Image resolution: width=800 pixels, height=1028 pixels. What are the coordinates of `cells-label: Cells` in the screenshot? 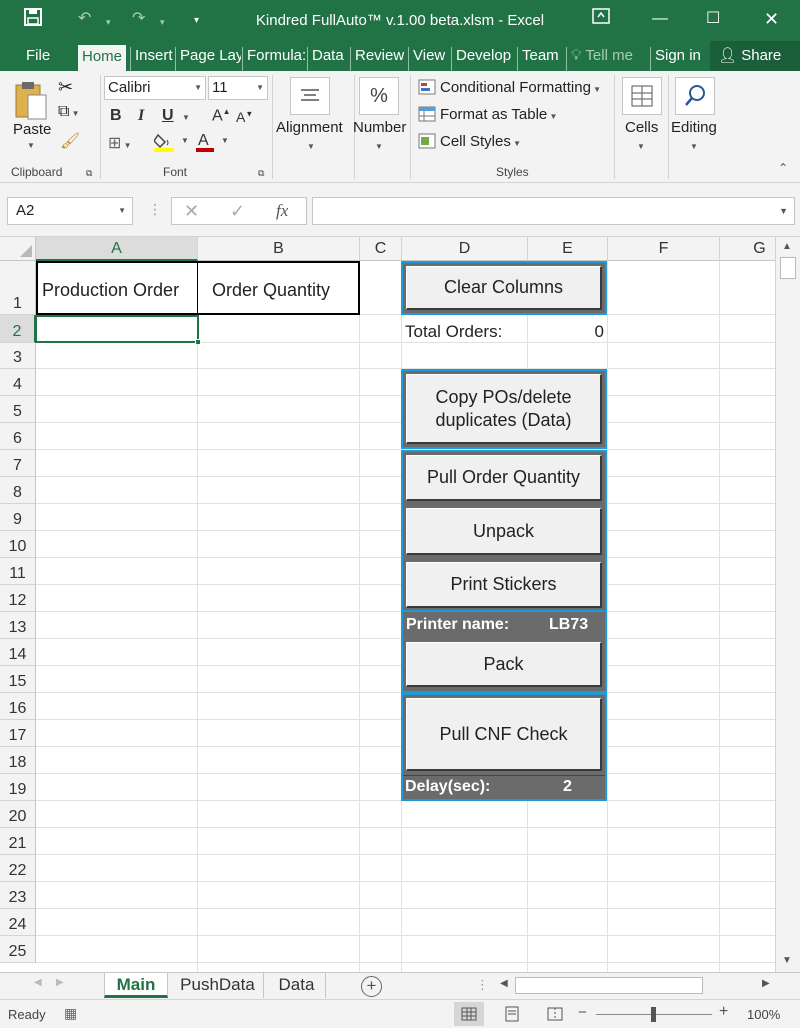 It's located at (641, 127).